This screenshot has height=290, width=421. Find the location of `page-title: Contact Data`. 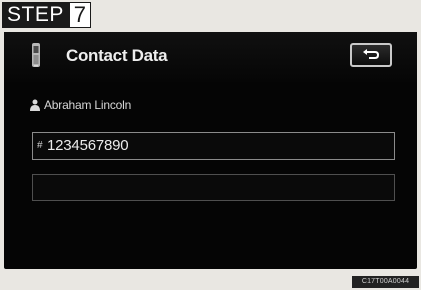

page-title: Contact Data is located at coordinates (117, 55).